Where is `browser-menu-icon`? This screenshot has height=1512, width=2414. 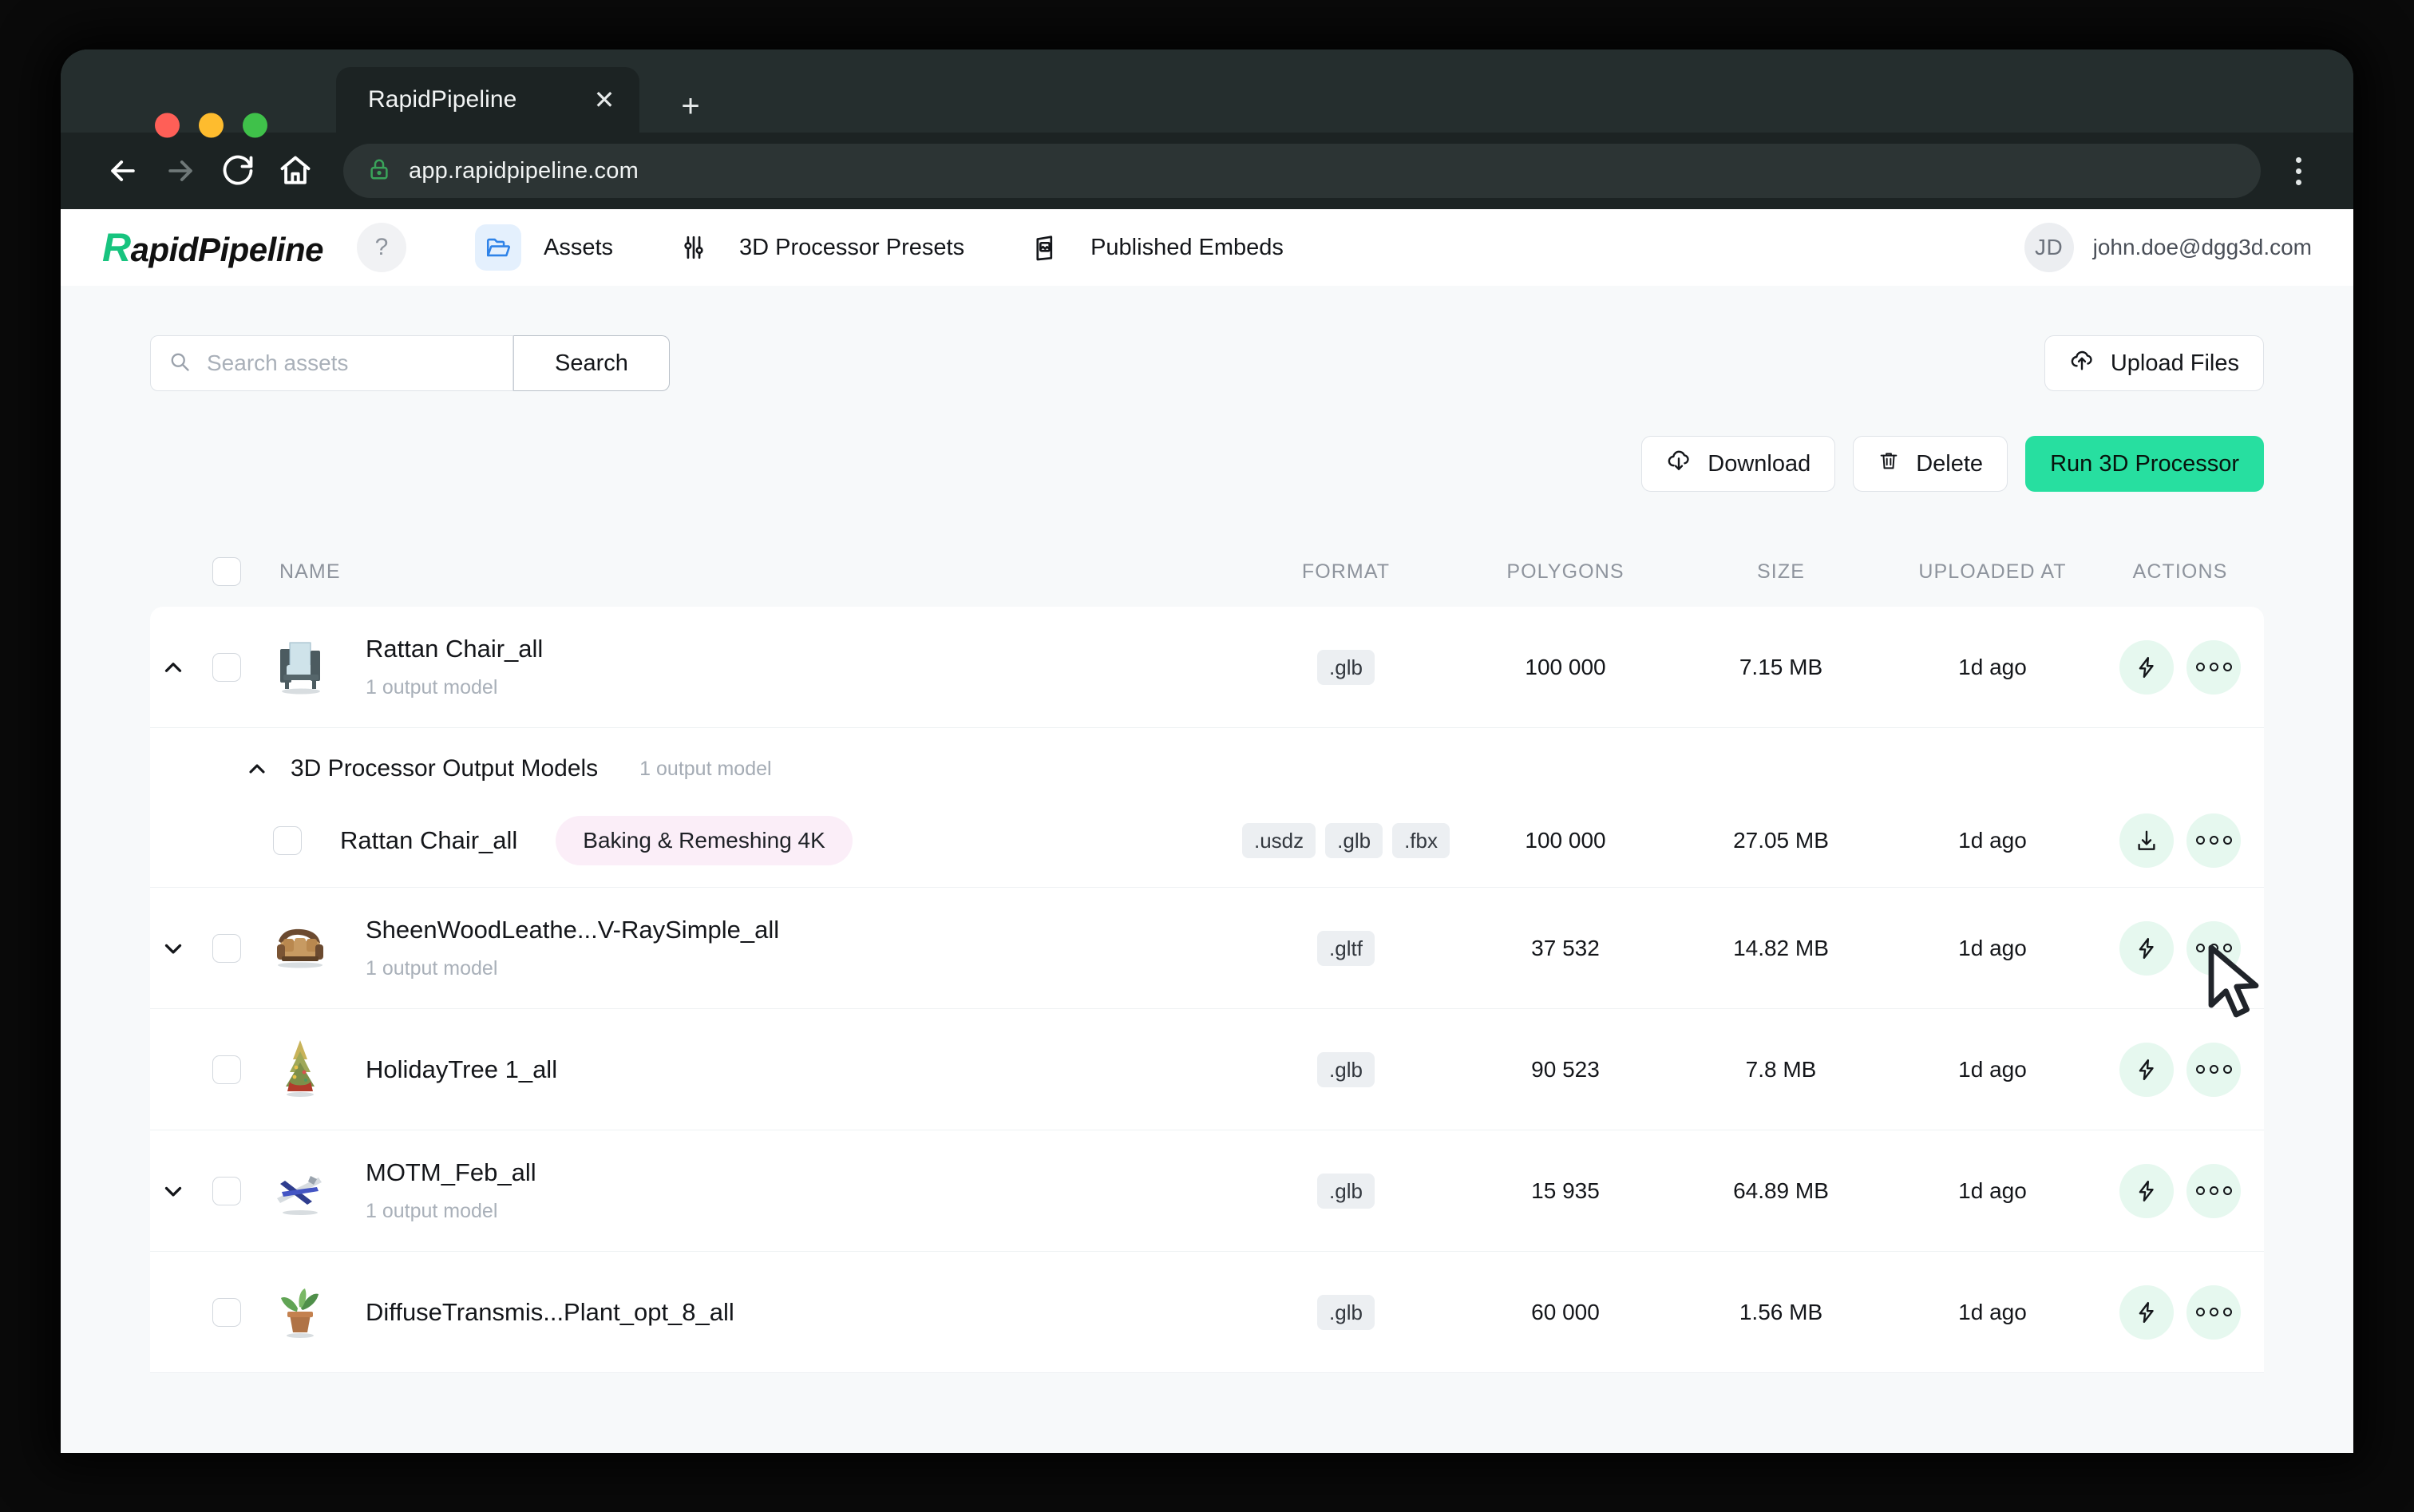 browser-menu-icon is located at coordinates (2298, 171).